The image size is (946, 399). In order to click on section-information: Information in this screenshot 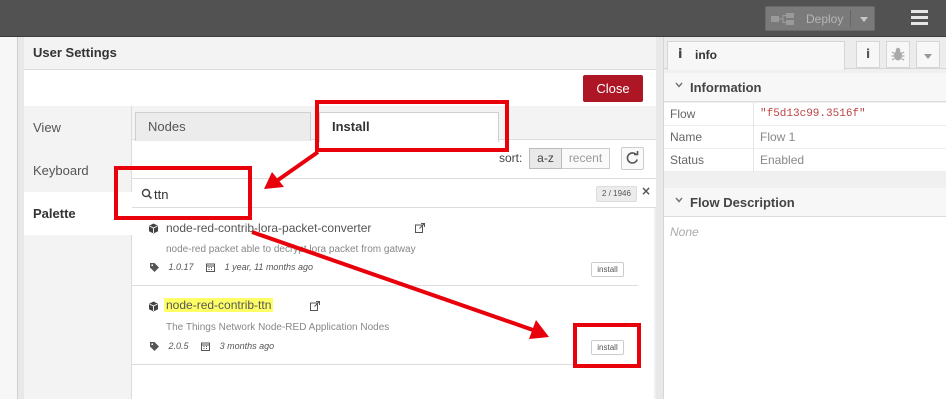, I will do `click(805, 87)`.